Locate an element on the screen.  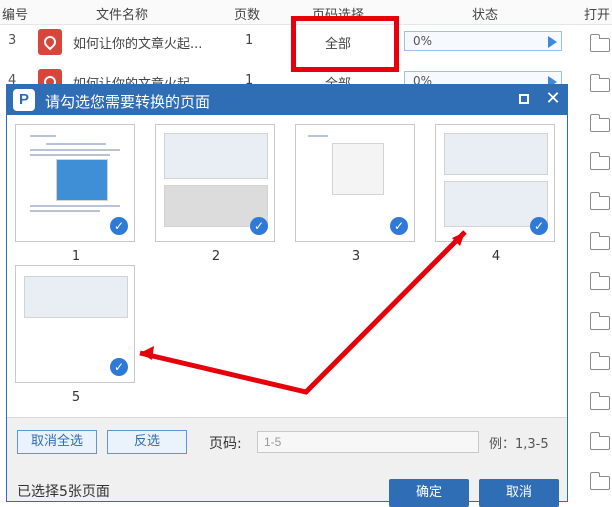
page-range-example: 例：1,3-5 is located at coordinates (519, 444).